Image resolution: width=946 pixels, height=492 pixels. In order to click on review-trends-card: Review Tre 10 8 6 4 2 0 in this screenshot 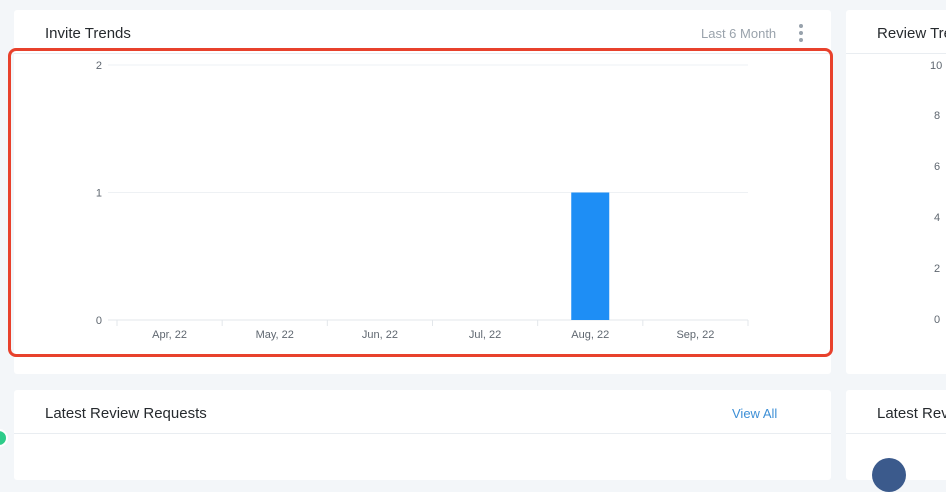, I will do `click(896, 192)`.